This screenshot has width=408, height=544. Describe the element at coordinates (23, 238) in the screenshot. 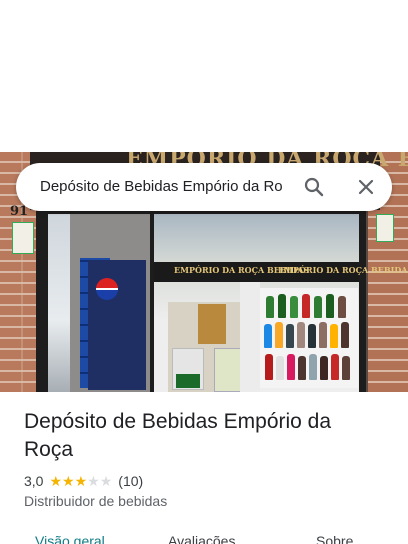

I see `license-plaque-left` at that location.